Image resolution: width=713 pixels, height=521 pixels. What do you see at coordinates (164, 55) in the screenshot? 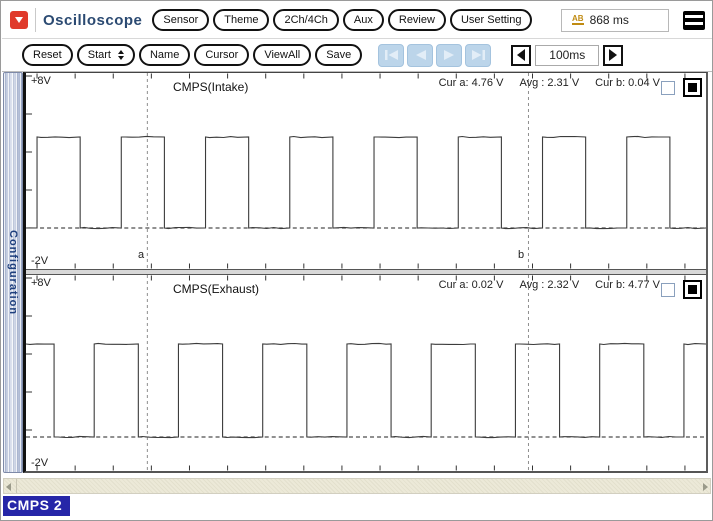
I see `name-button: Name` at bounding box center [164, 55].